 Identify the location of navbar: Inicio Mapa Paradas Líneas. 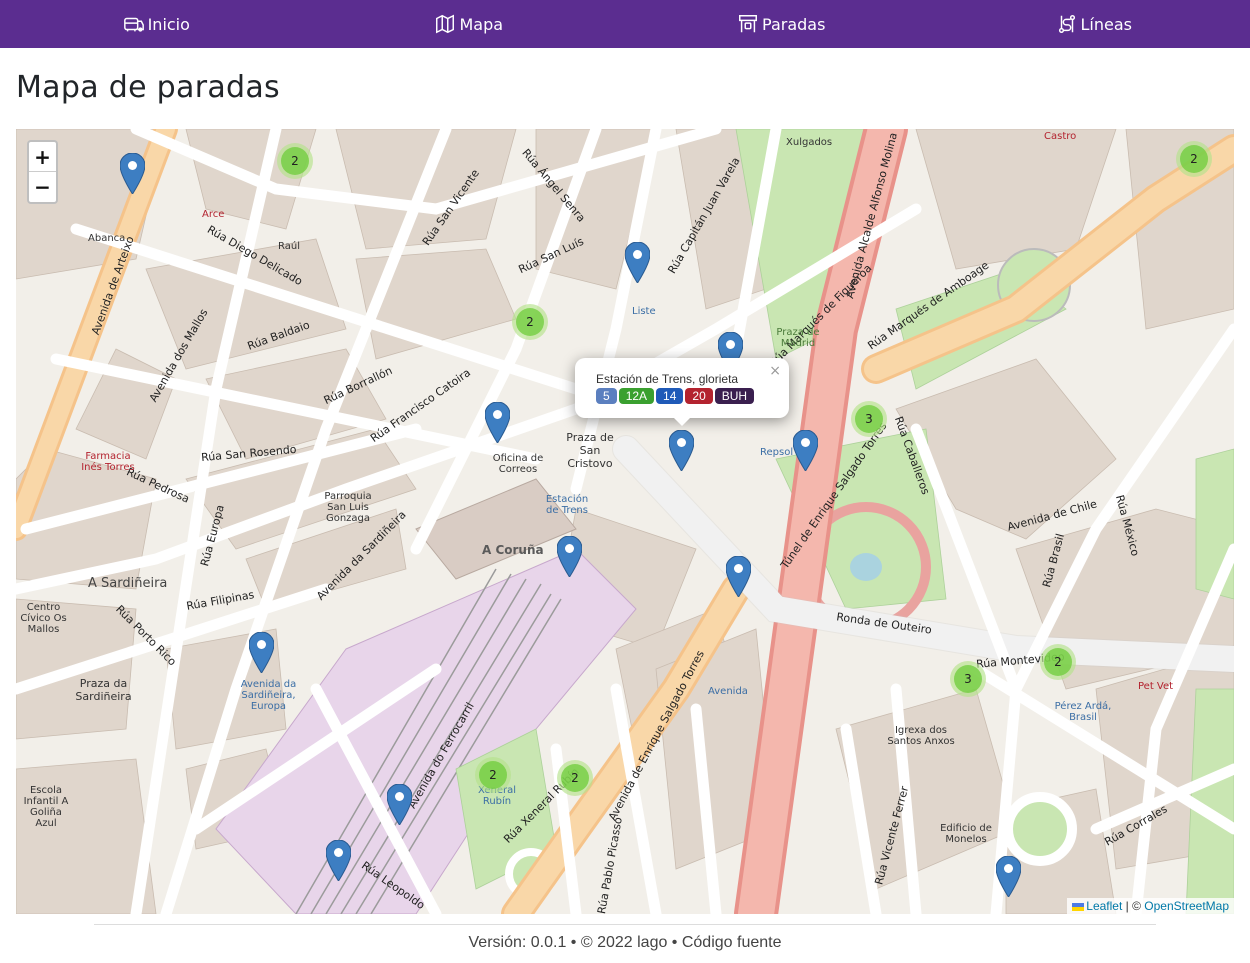
(625, 24).